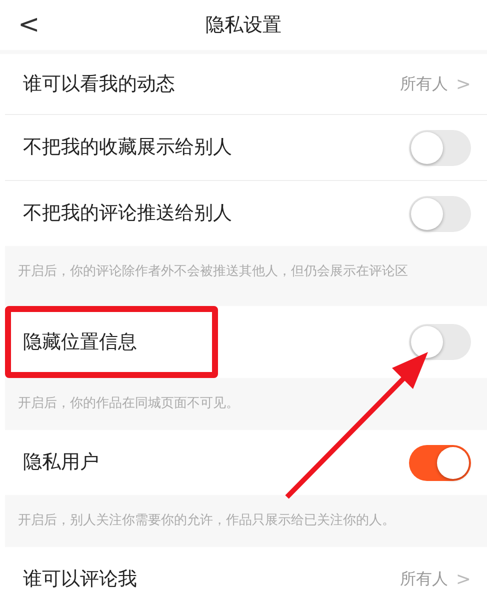  Describe the element at coordinates (29, 25) in the screenshot. I see `back-button: <` at that location.